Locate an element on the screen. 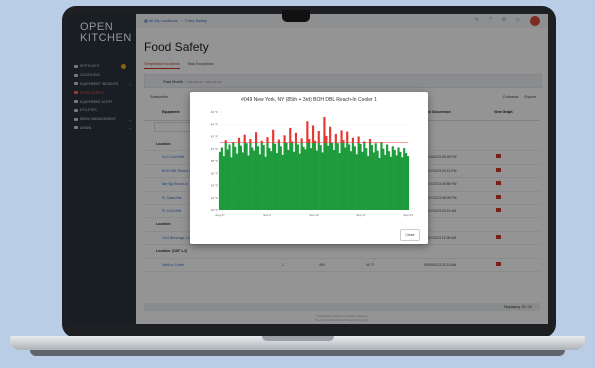  y-tick-label: 42 °F is located at coordinates (214, 137).